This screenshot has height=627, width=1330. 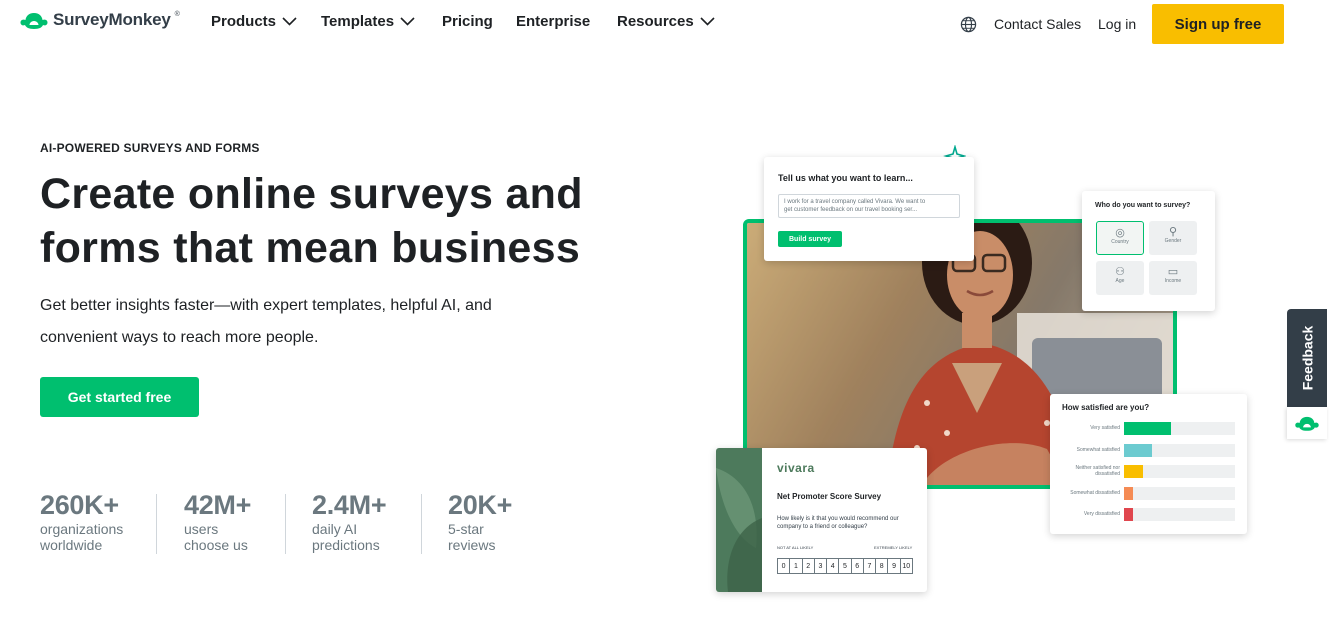 I want to click on stat-label-line1: users, so click(x=201, y=529).